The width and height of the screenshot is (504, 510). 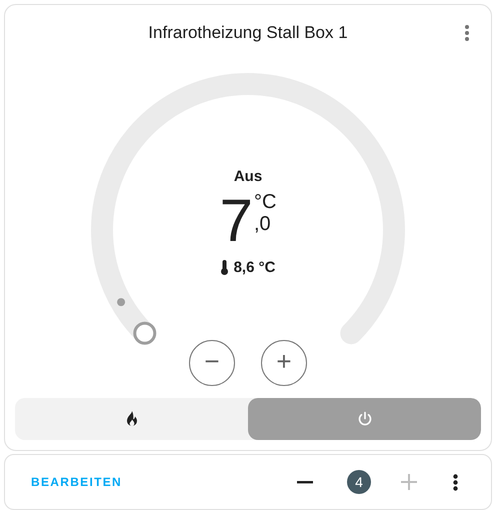 I want to click on temperature-decimal: ,0, so click(x=263, y=224).